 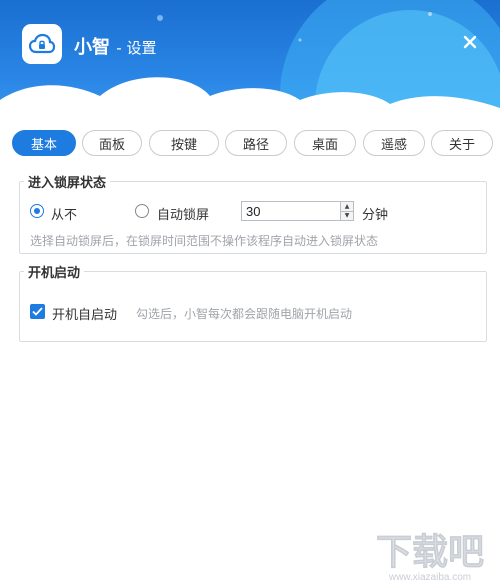 What do you see at coordinates (142, 211) in the screenshot?
I see `radio-auto-lock` at bounding box center [142, 211].